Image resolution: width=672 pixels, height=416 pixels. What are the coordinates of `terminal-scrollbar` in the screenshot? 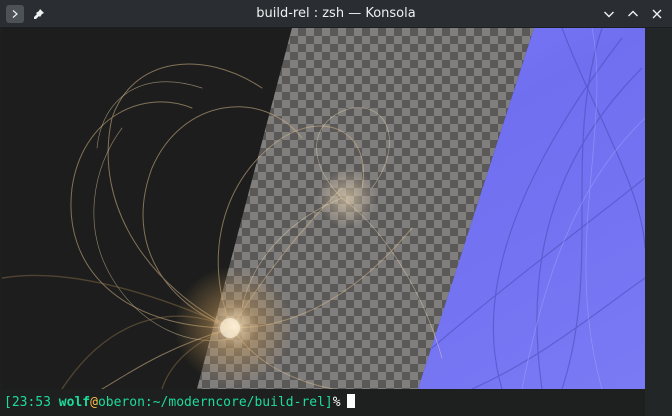 It's located at (658, 222).